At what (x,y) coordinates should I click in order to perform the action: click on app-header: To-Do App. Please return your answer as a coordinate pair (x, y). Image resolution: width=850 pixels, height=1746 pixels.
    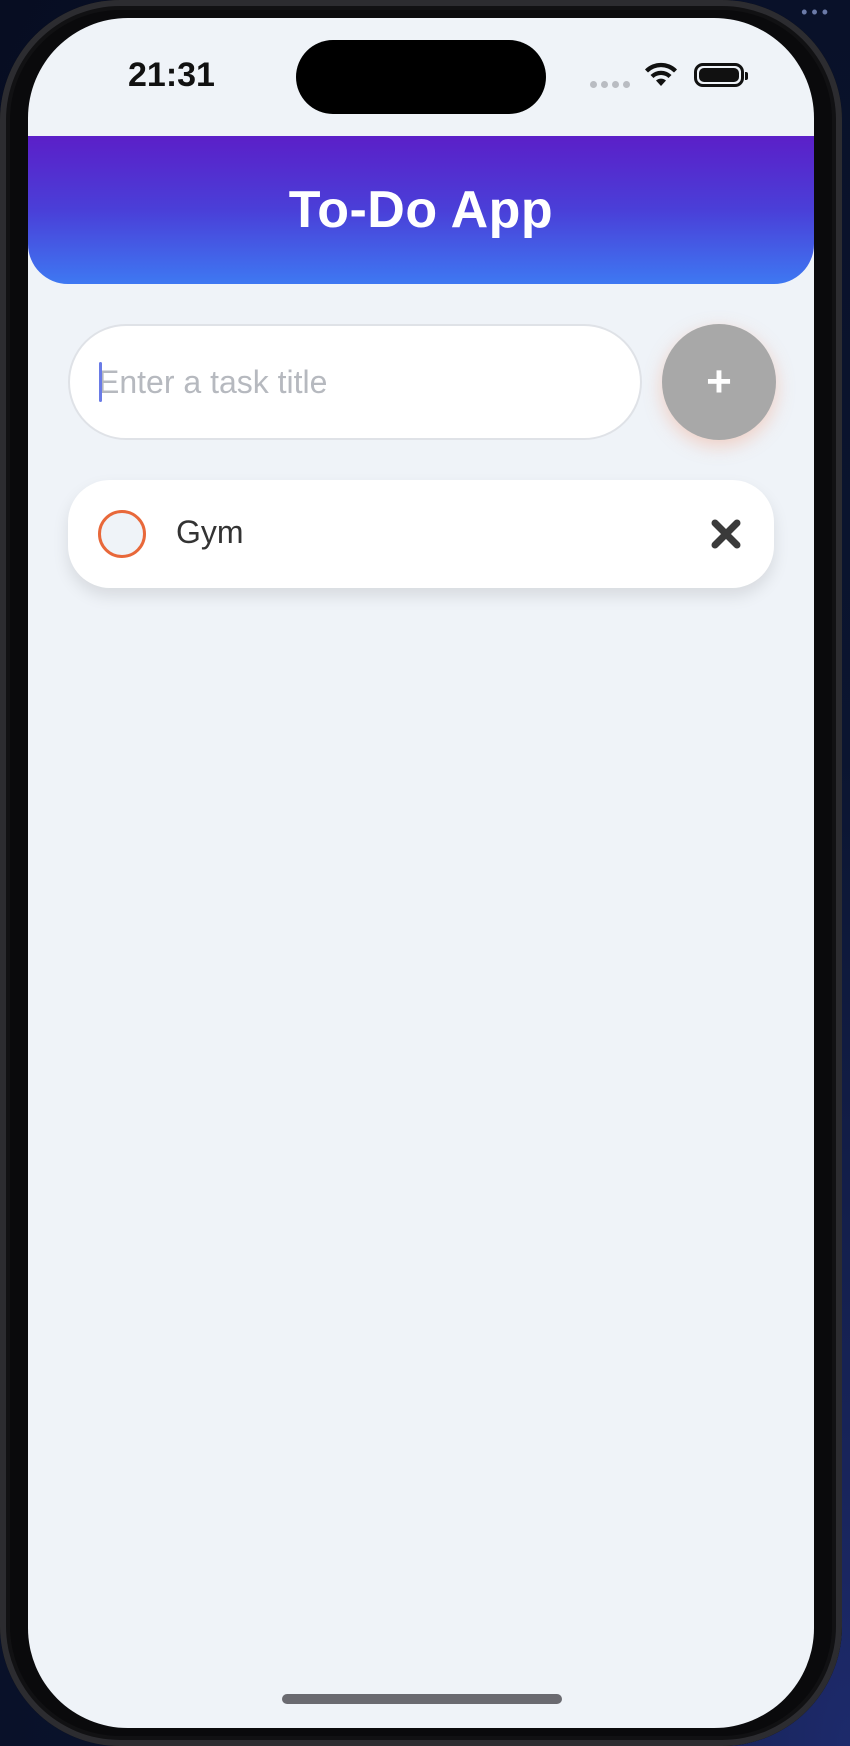
    Looking at the image, I should click on (421, 210).